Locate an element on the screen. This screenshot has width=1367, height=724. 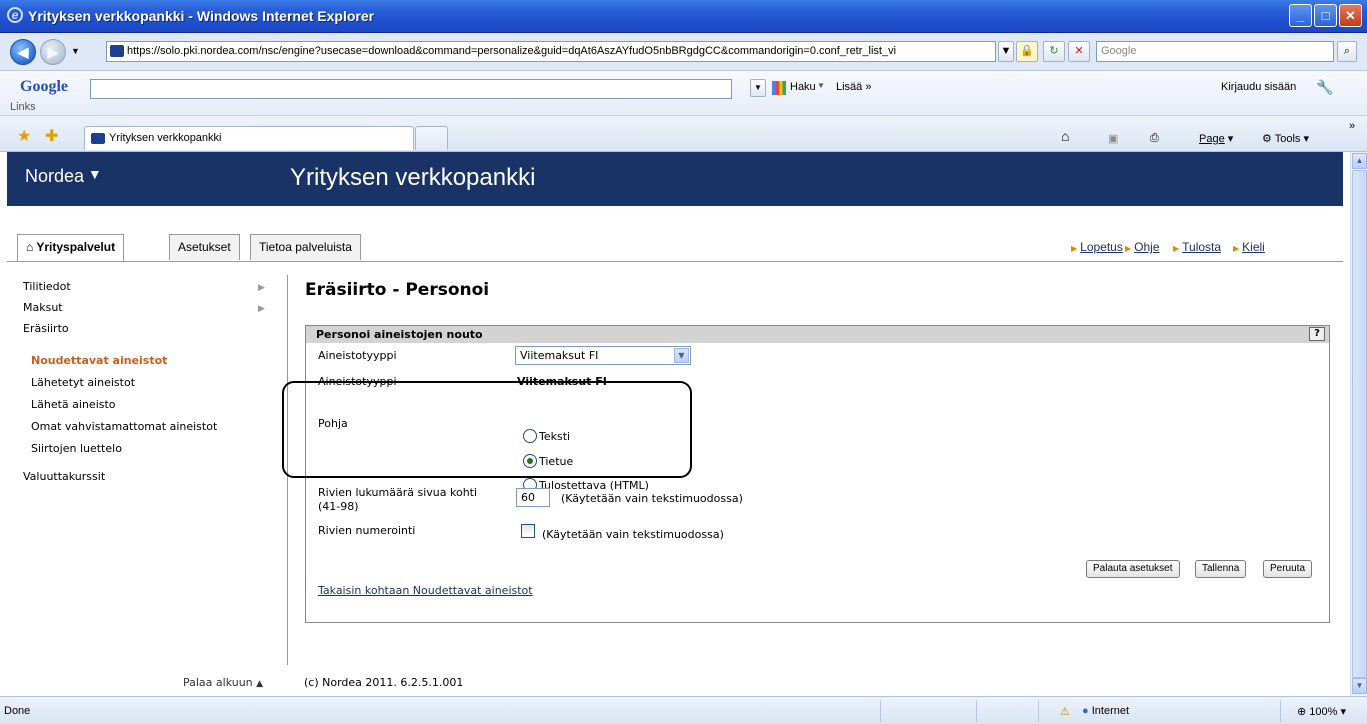
link-lopetus: ▶ Lopetus is located at coordinates (1097, 247).